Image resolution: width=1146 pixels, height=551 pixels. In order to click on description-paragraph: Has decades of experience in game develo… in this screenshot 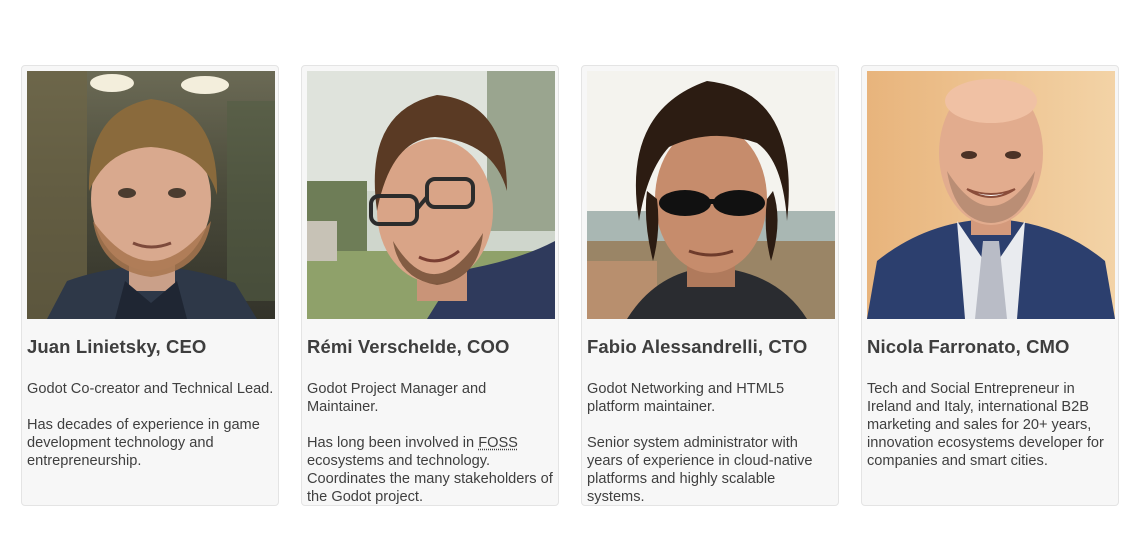, I will do `click(143, 443)`.